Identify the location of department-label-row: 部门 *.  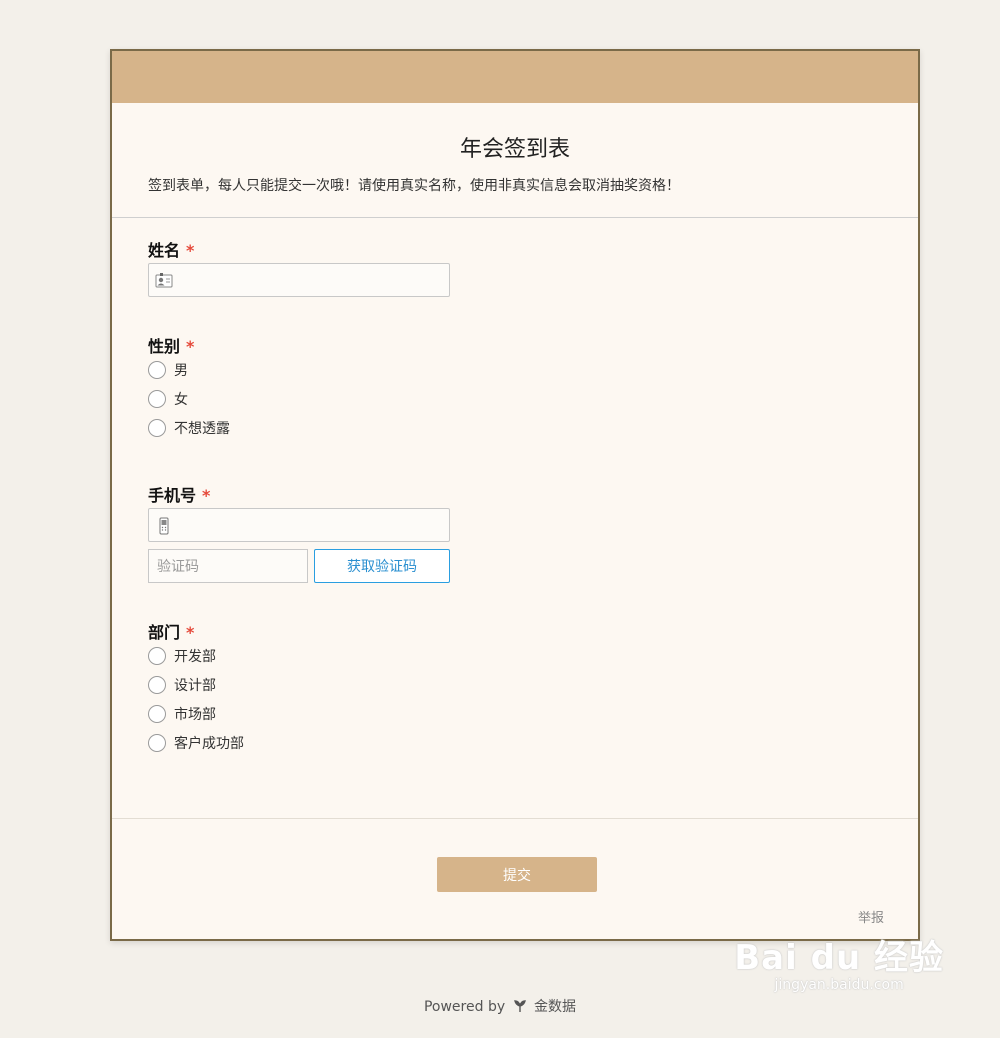
(298, 631).